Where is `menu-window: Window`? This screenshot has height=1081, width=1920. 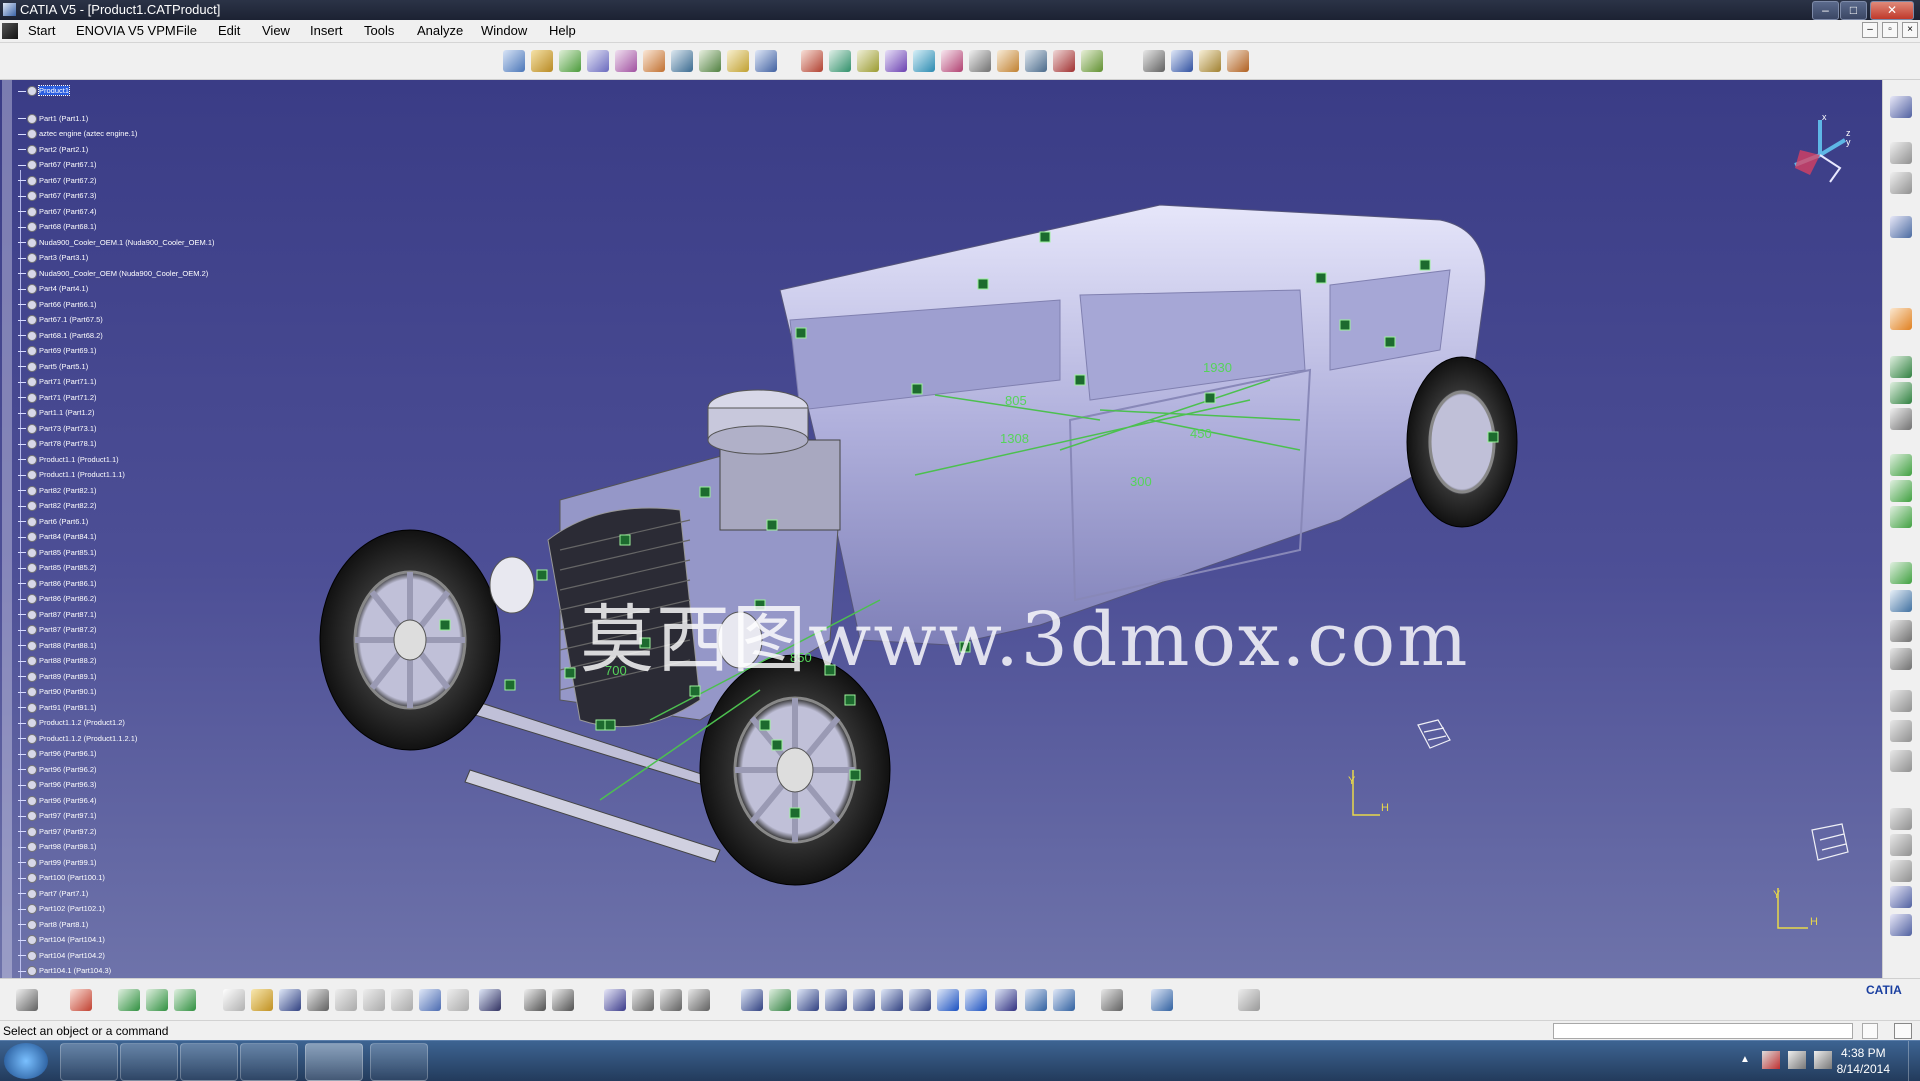 menu-window: Window is located at coordinates (504, 30).